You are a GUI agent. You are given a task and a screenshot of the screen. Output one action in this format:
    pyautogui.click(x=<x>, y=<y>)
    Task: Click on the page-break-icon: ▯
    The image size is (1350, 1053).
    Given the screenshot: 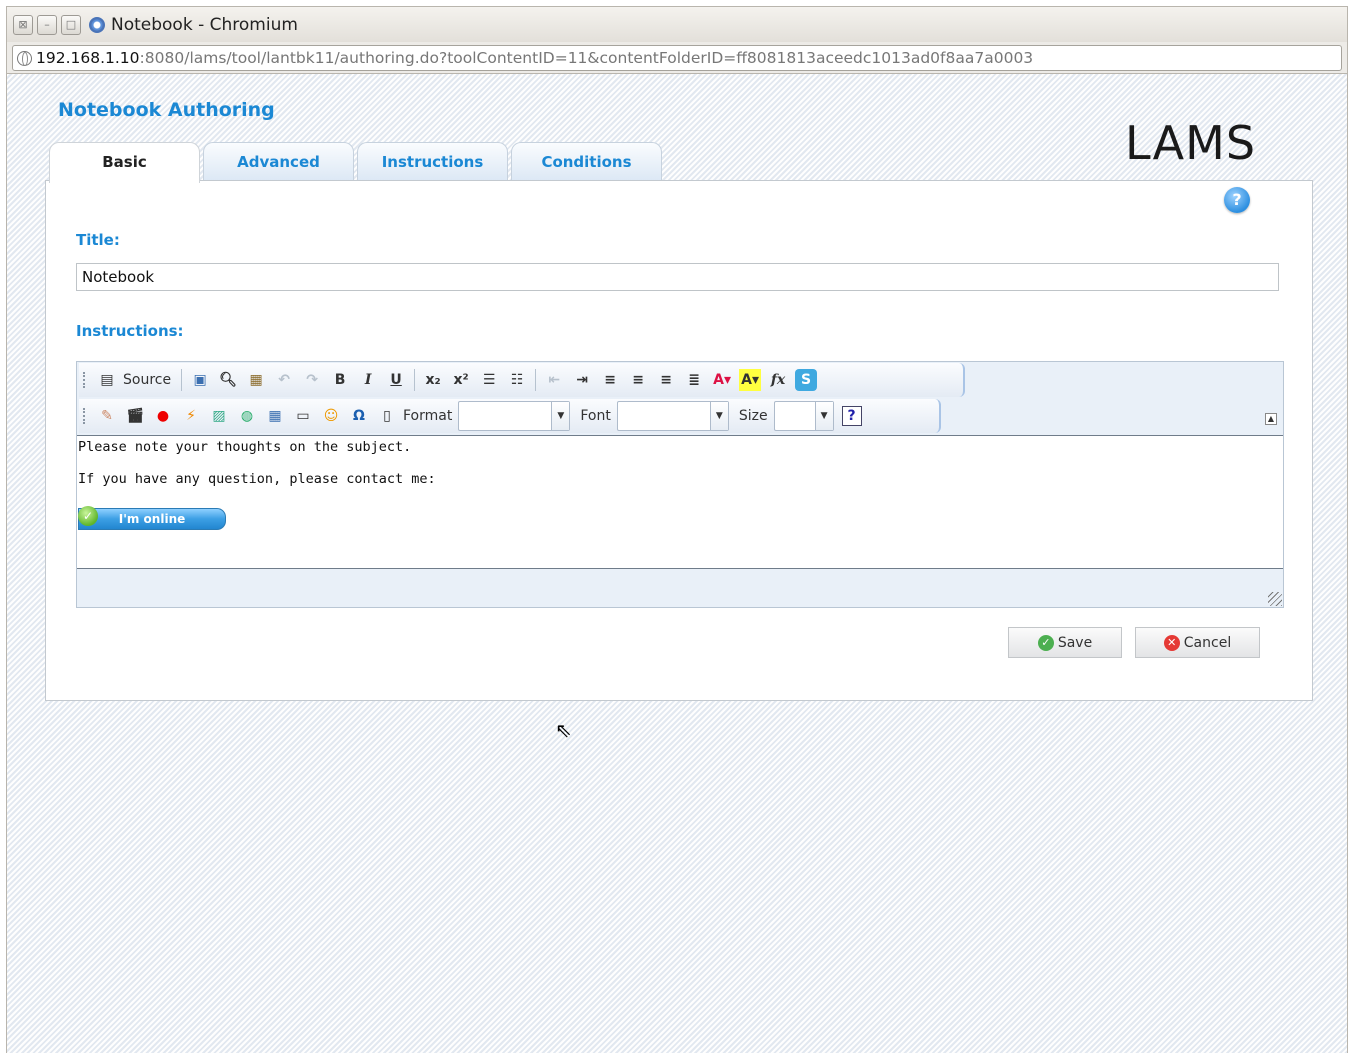 What is the action you would take?
    pyautogui.click(x=387, y=416)
    